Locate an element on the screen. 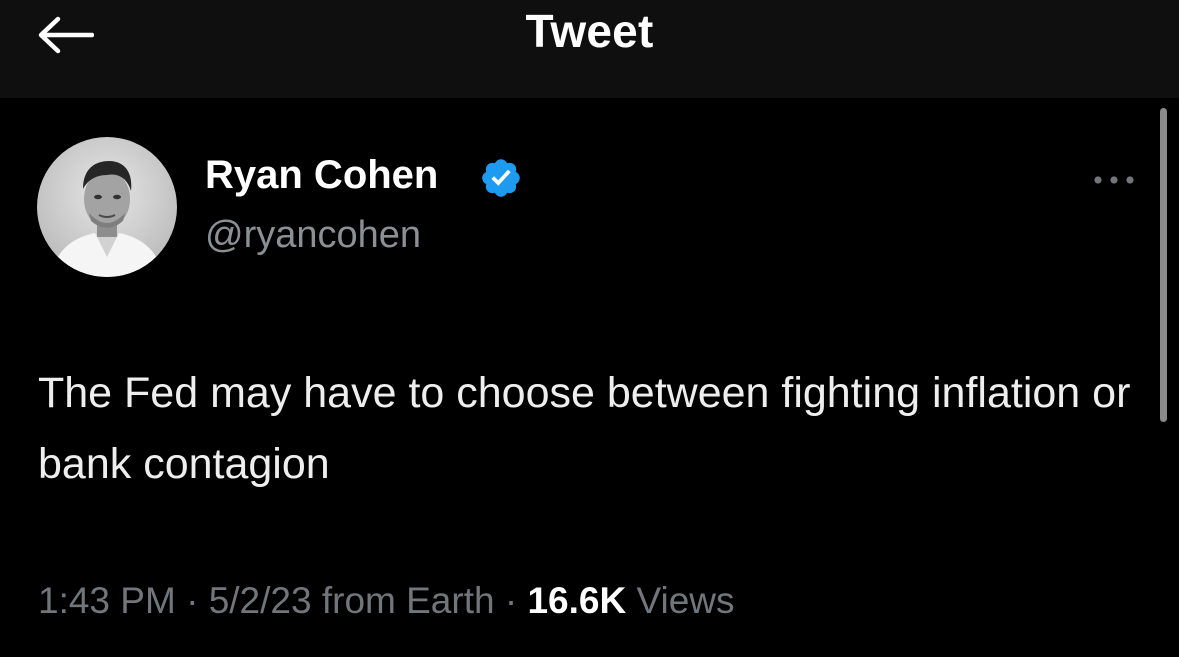 This screenshot has width=1179, height=657. ellipsis-icon is located at coordinates (1114, 180).